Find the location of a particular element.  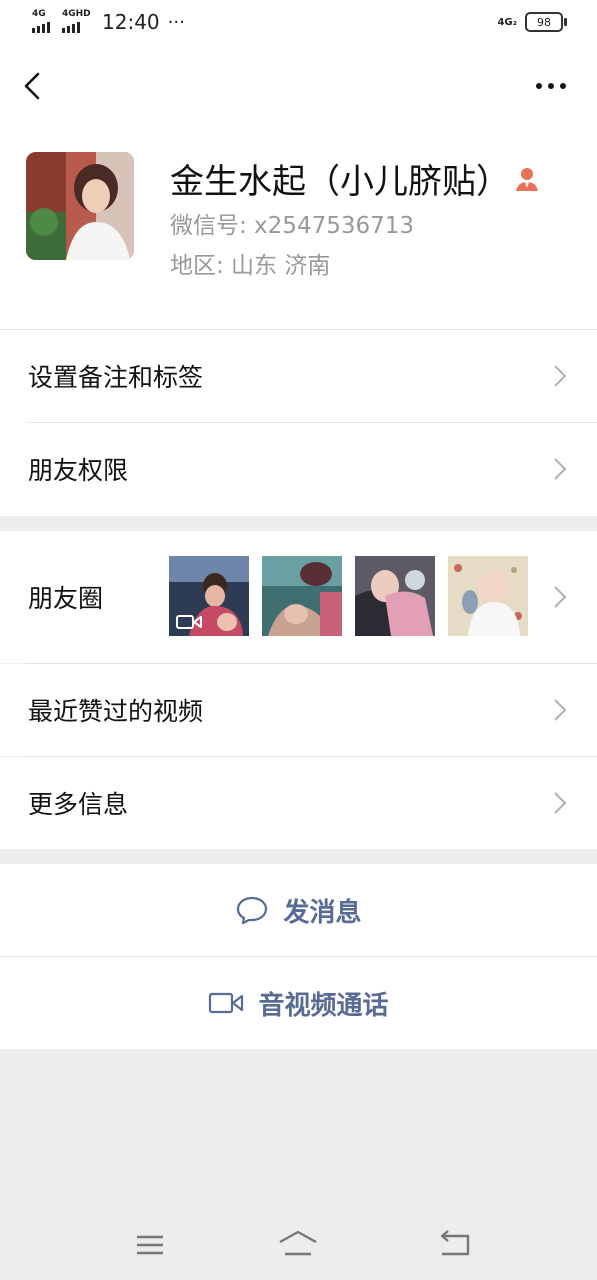

profile-name-row: 金生水起（小儿脐贴） is located at coordinates (356, 178).